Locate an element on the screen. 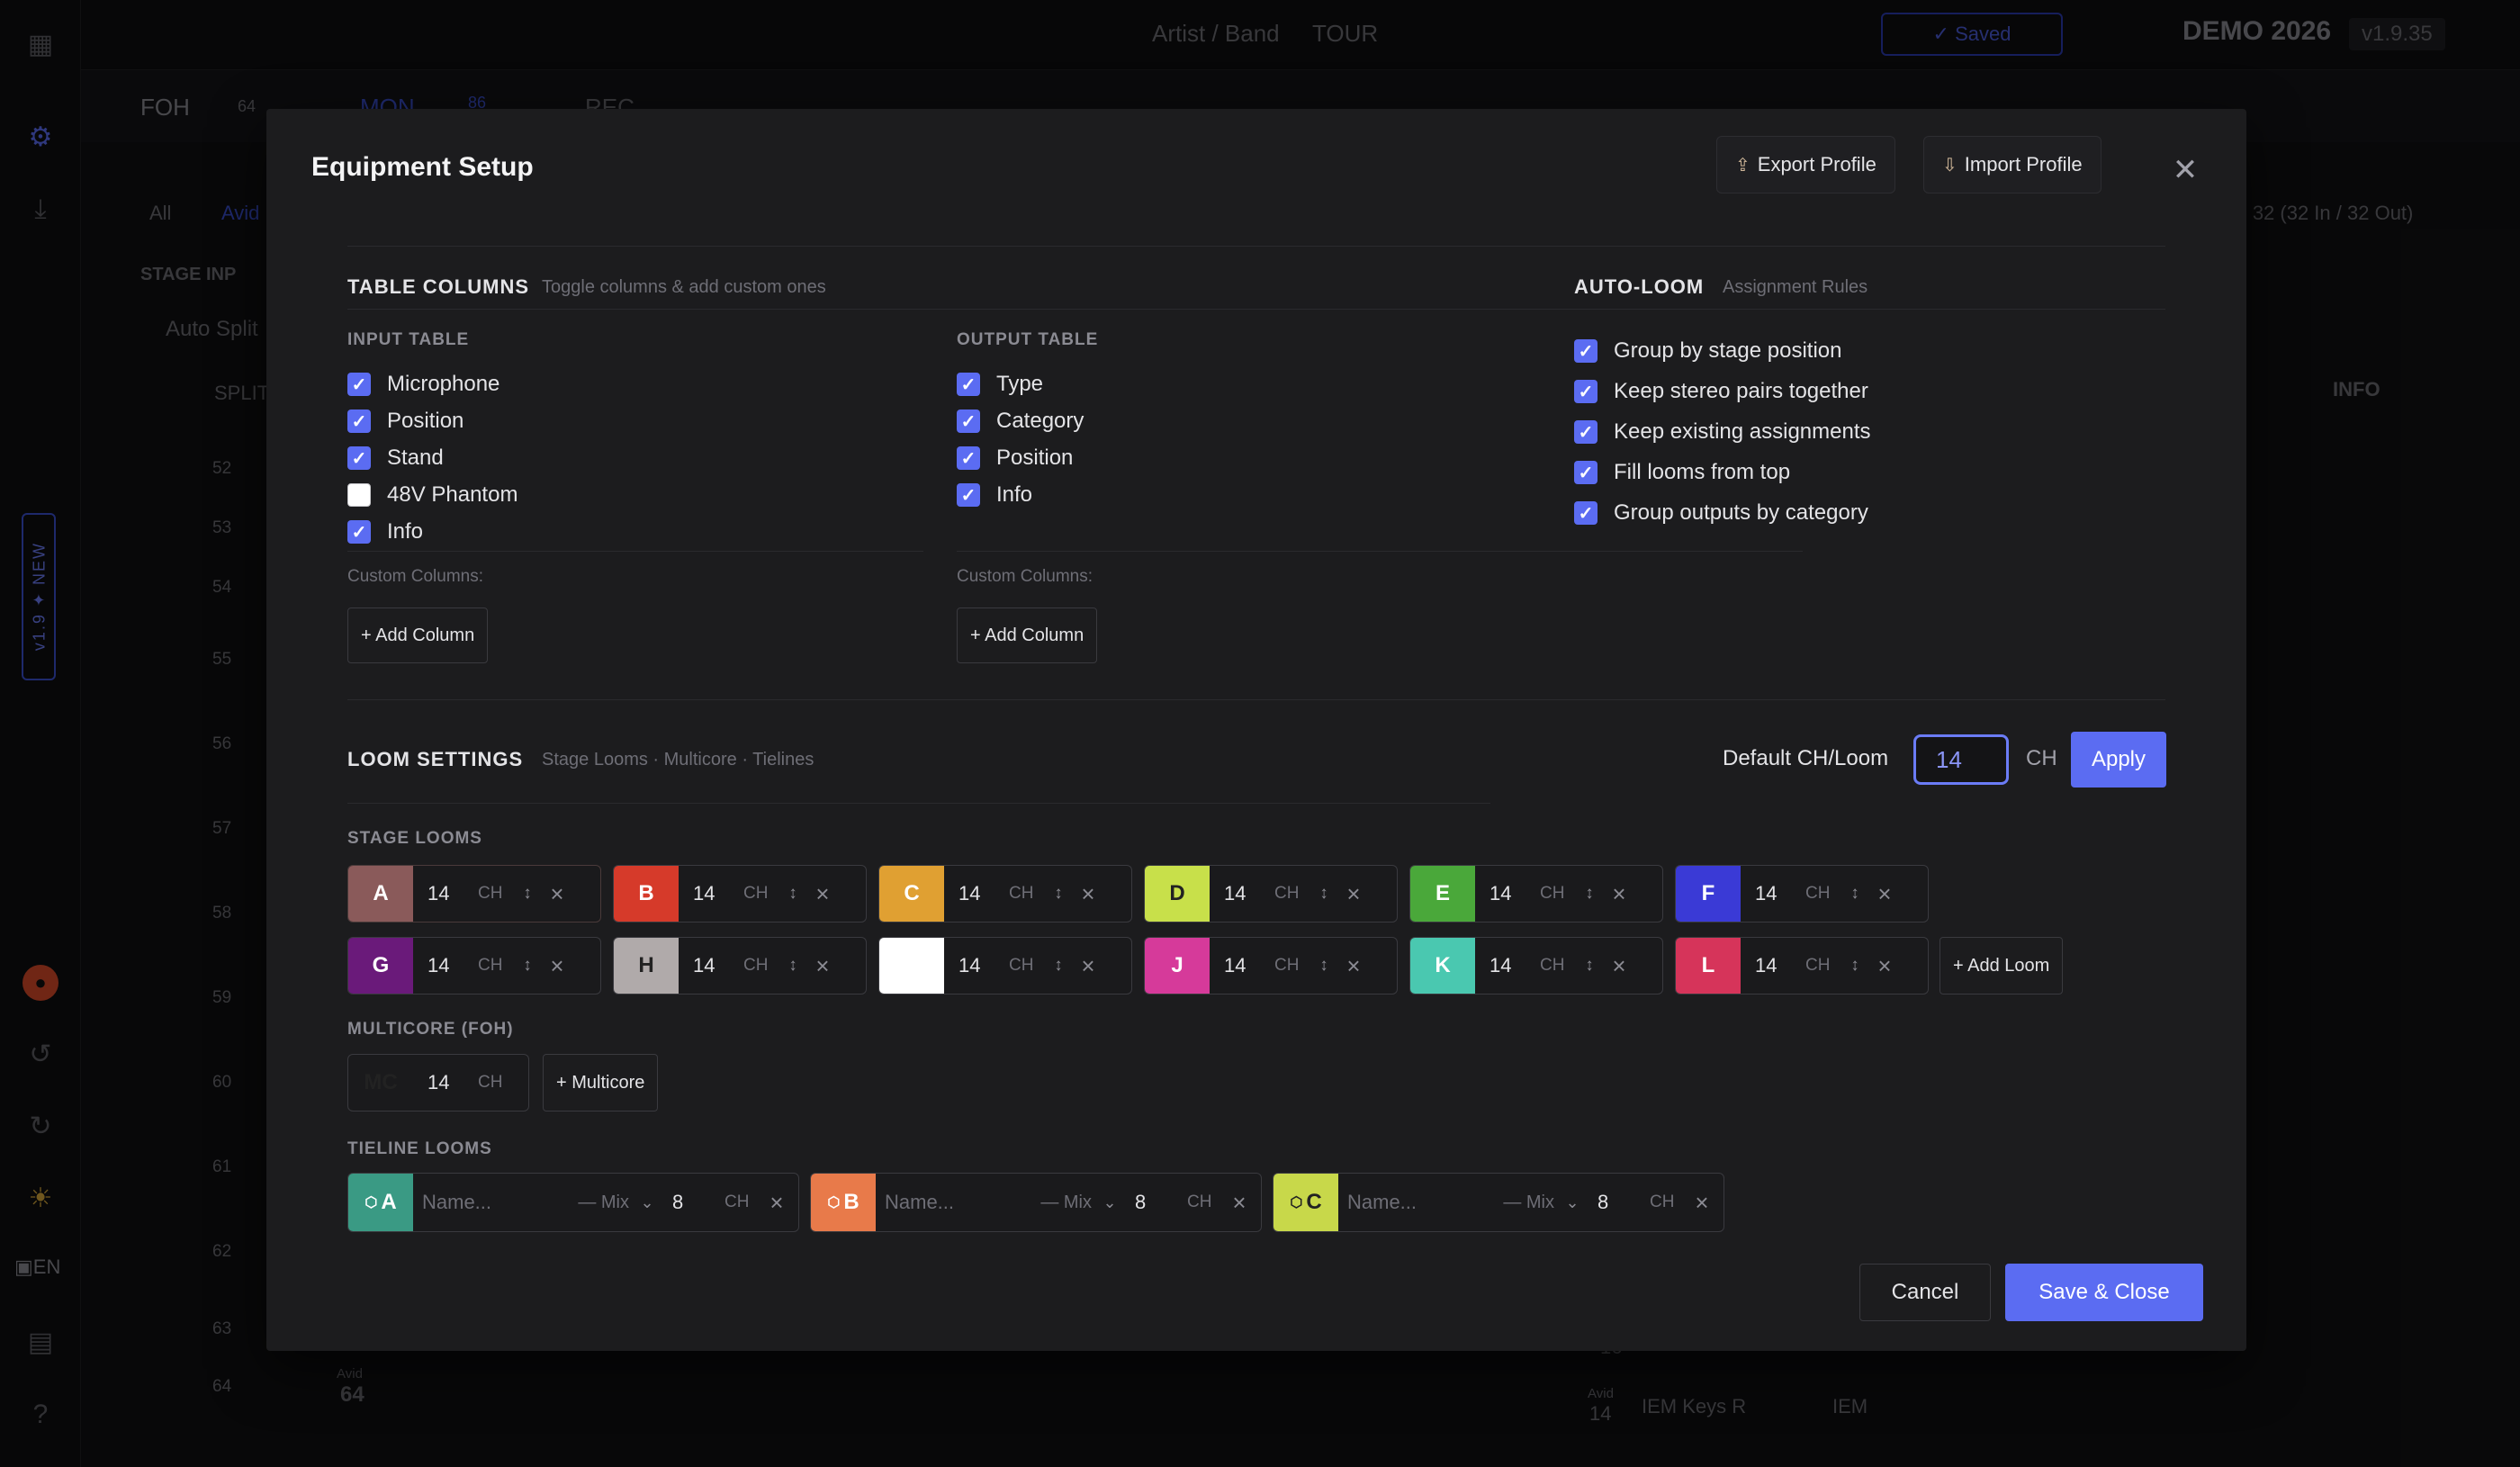  loom-color-swatch: B is located at coordinates (646, 894).